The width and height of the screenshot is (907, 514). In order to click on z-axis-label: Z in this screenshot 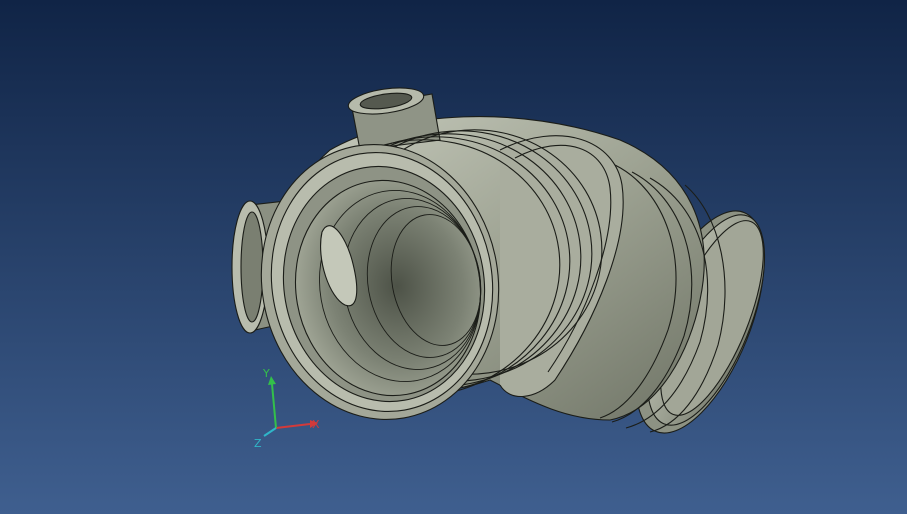, I will do `click(258, 443)`.